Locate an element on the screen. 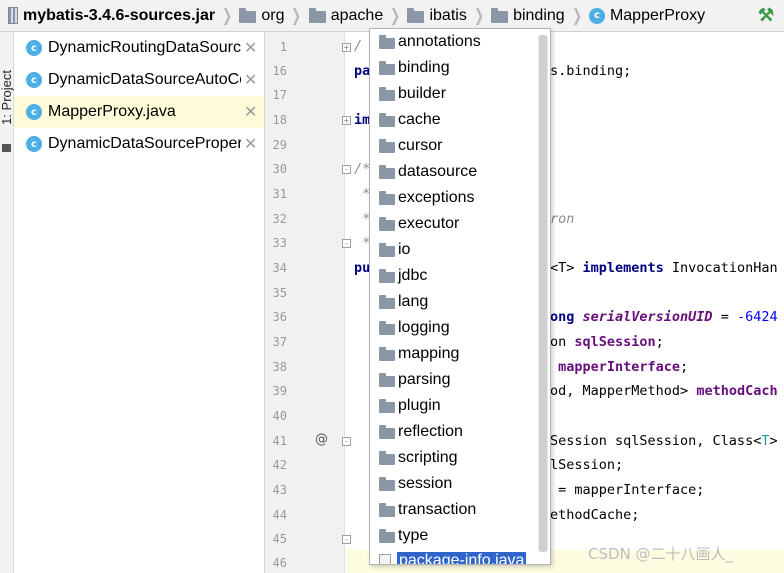 This screenshot has height=573, width=784. open-file-item-active: c MapperProxy.java ✕ is located at coordinates (139, 112).